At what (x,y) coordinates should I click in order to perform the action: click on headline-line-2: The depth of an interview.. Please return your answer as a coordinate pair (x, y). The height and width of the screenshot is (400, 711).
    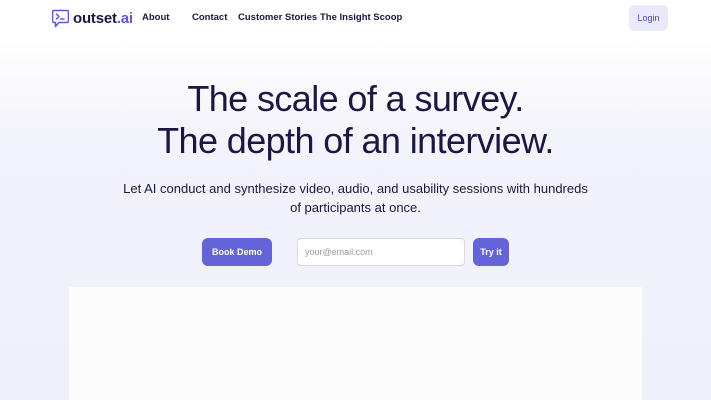
    Looking at the image, I should click on (355, 140).